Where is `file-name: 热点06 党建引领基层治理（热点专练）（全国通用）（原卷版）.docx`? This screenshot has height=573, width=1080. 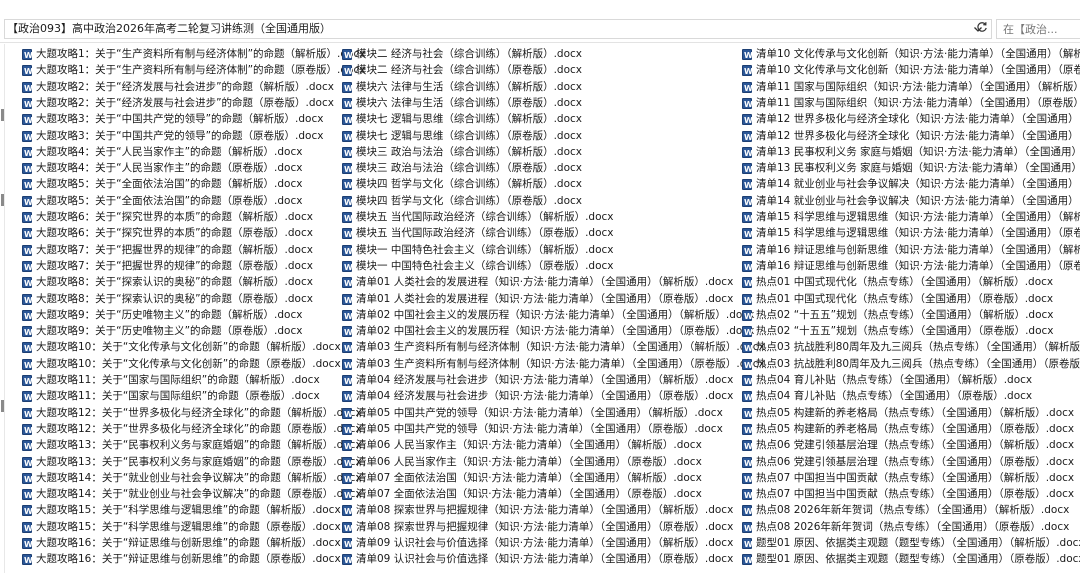
file-name: 热点06 党建引领基层治理（热点专练）（全国通用）（原卷版）.docx is located at coordinates (915, 462).